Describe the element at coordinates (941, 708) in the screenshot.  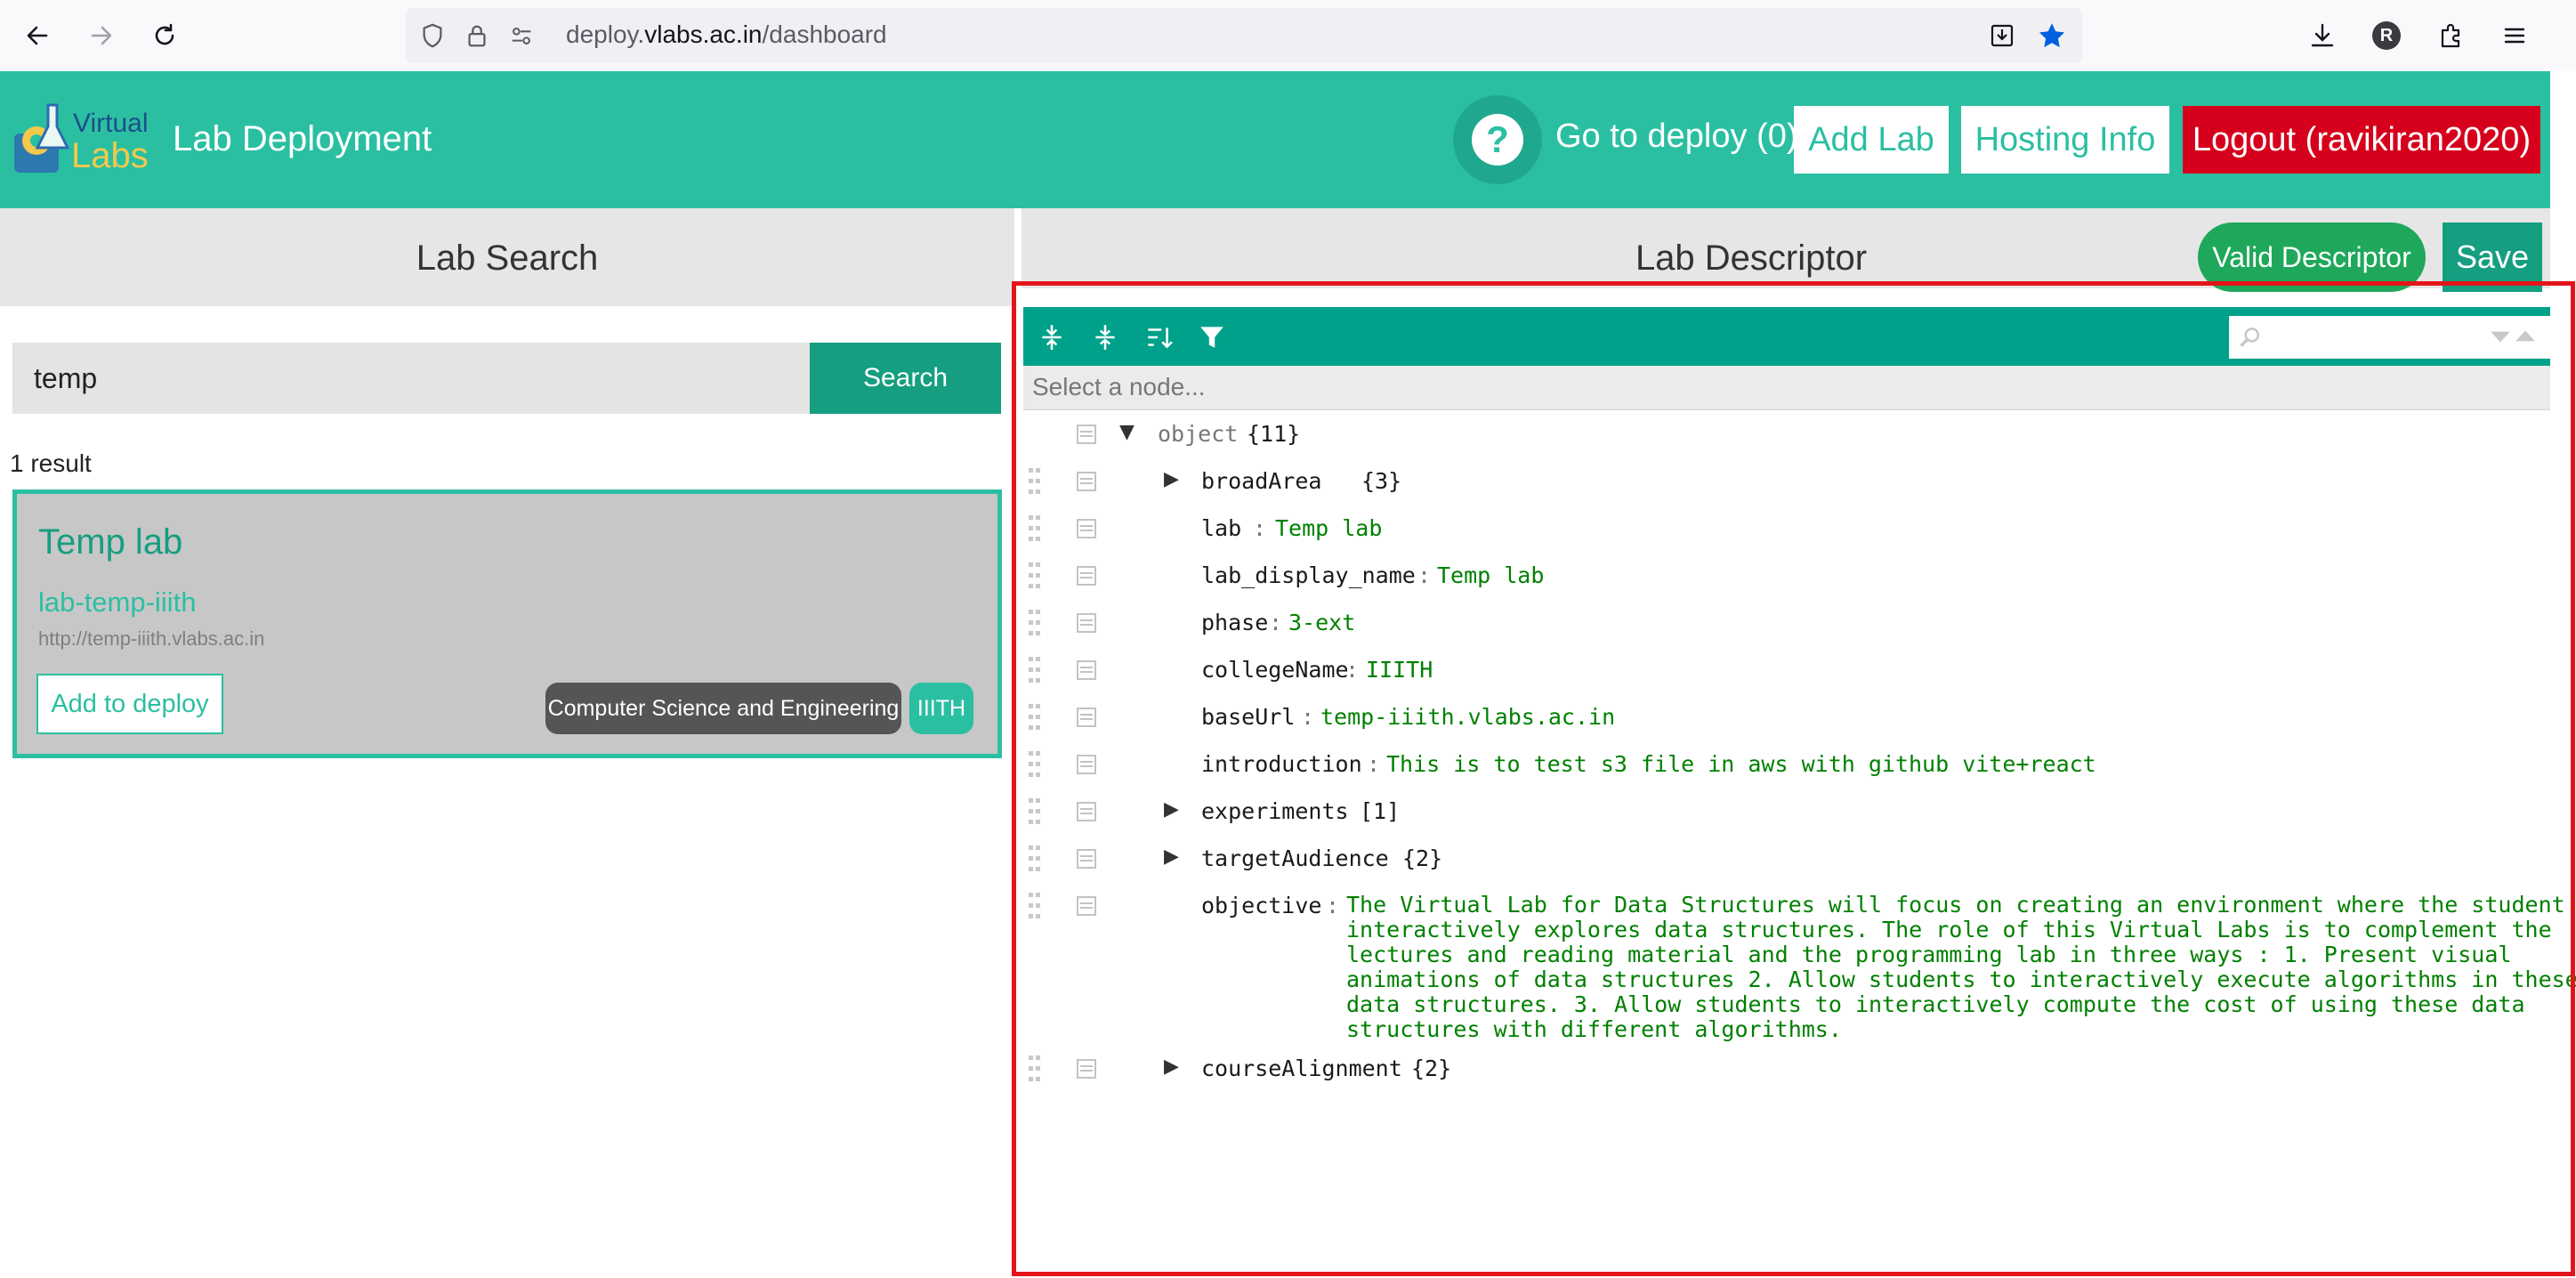
I see `institute-badge: IIITH` at that location.